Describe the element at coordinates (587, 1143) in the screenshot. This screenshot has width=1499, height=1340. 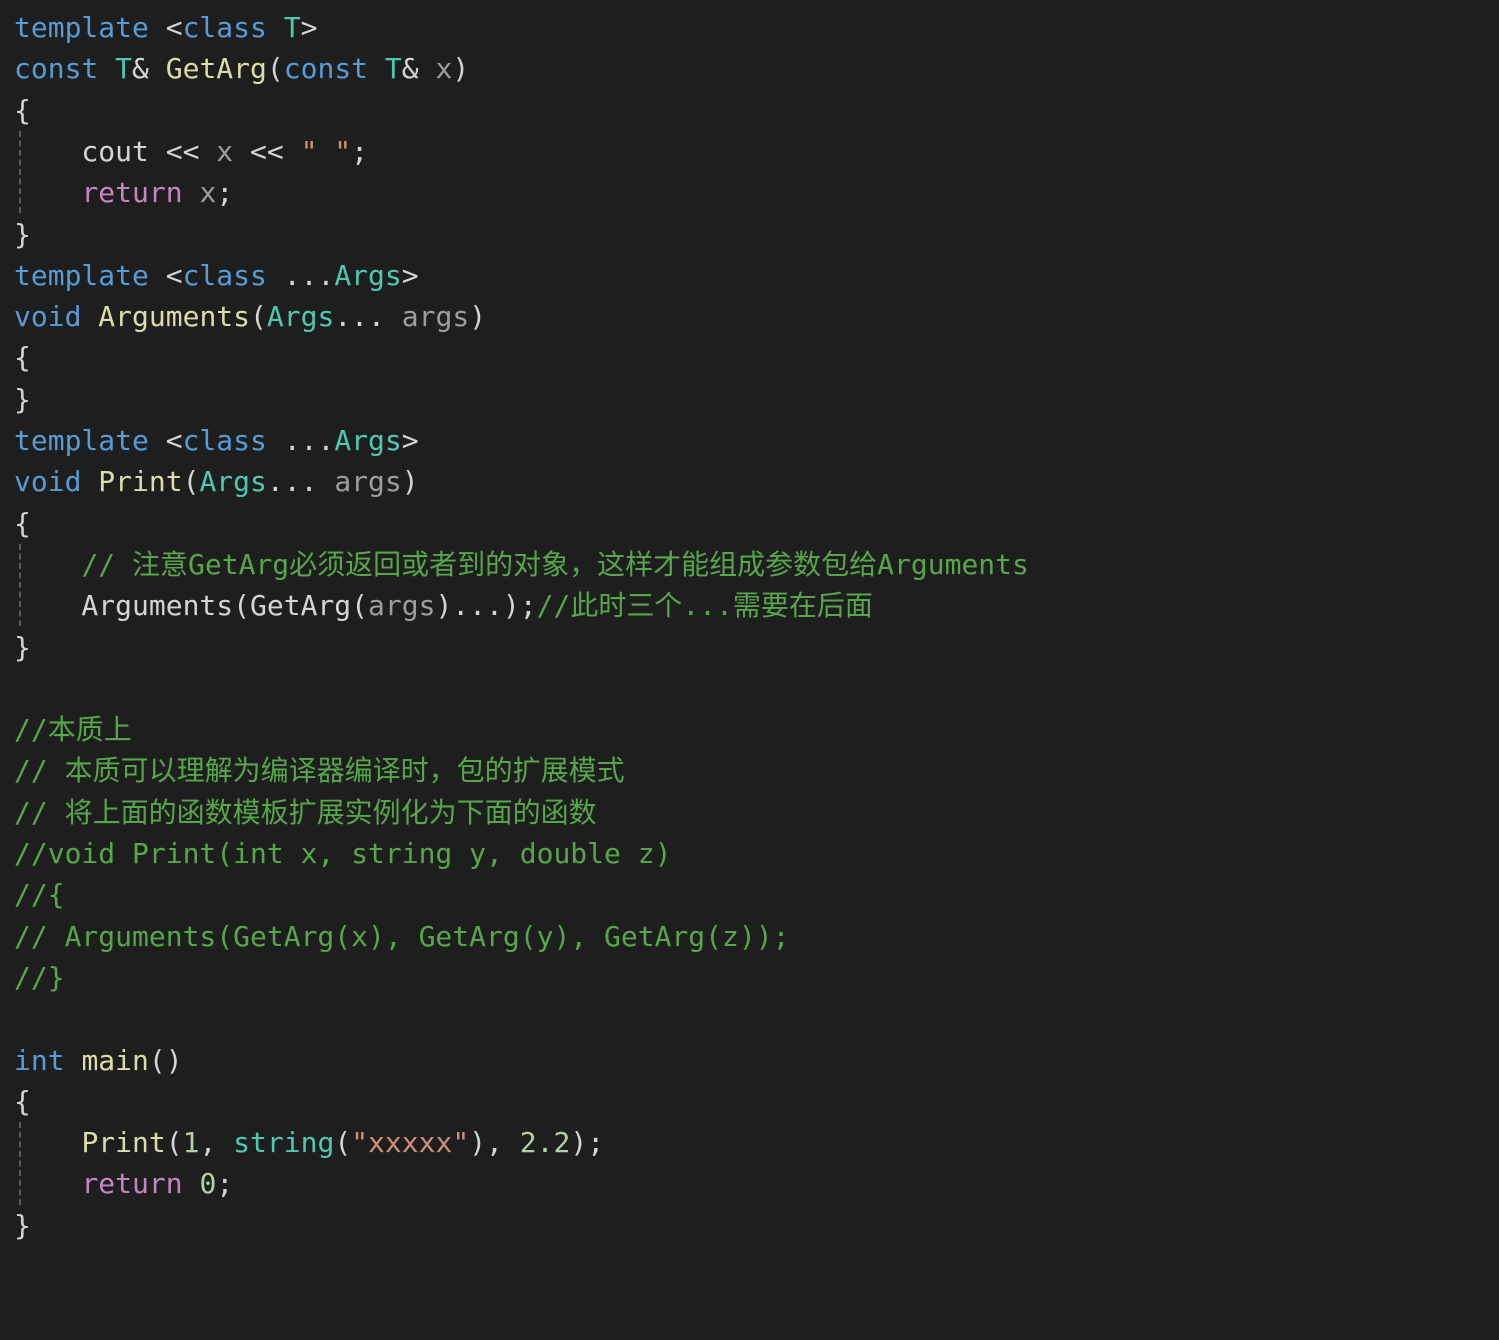
I see `code-token: );` at that location.